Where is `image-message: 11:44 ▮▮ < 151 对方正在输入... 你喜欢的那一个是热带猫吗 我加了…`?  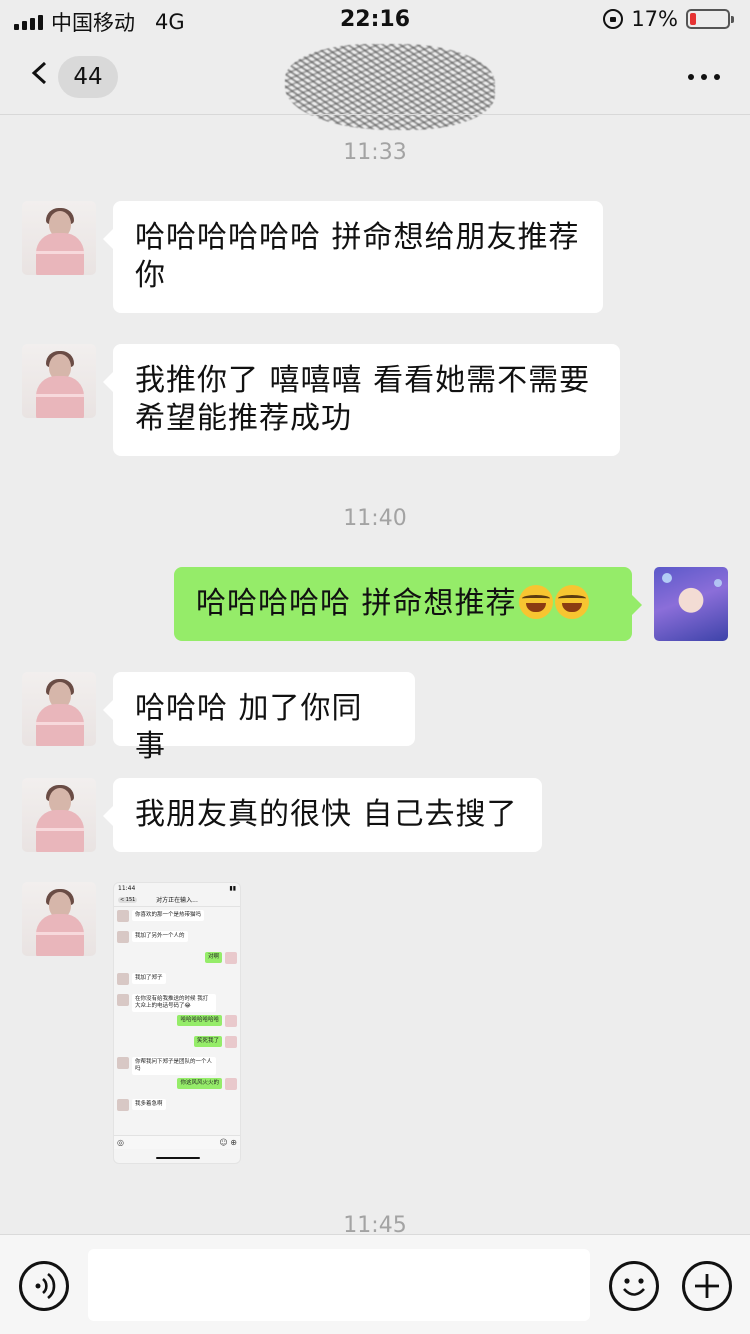
image-message: 11:44 ▮▮ < 151 对方正在输入... 你喜欢的那一个是热带猫吗 我加了… is located at coordinates (177, 1023).